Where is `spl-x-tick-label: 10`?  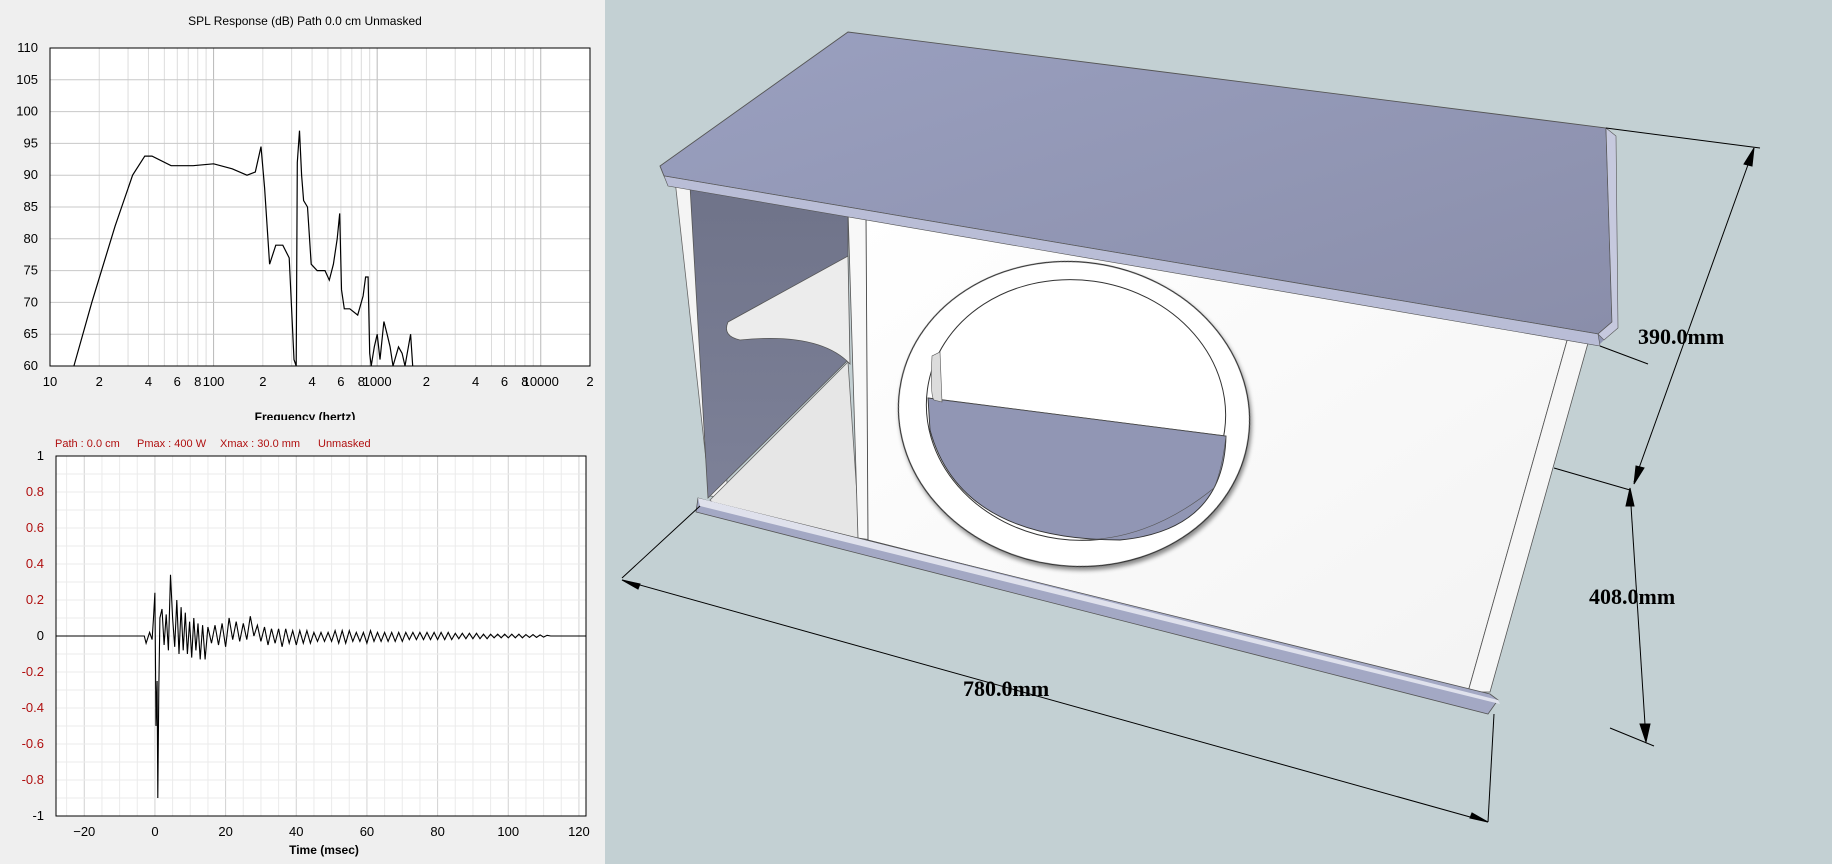
spl-x-tick-label: 10 is located at coordinates (50, 381).